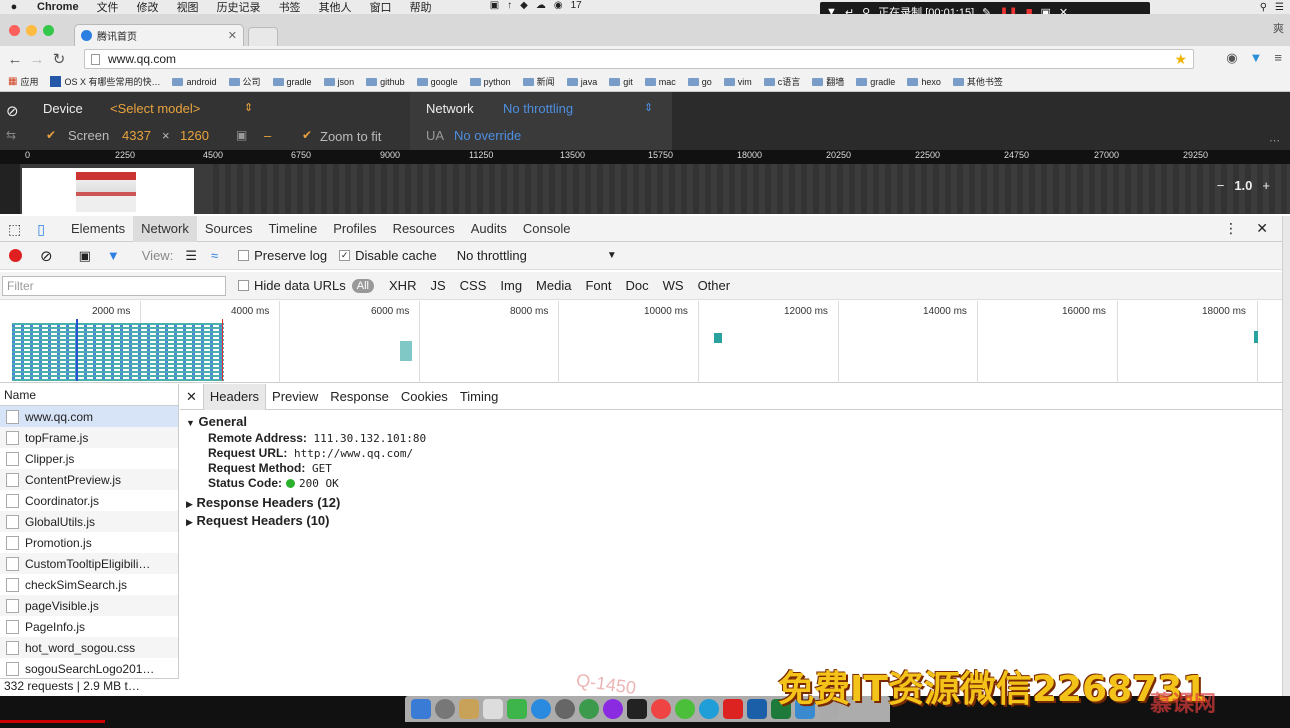 The image size is (1290, 728). Describe the element at coordinates (12, 111) in the screenshot. I see `disable-emulation-icon: ⊘` at that location.